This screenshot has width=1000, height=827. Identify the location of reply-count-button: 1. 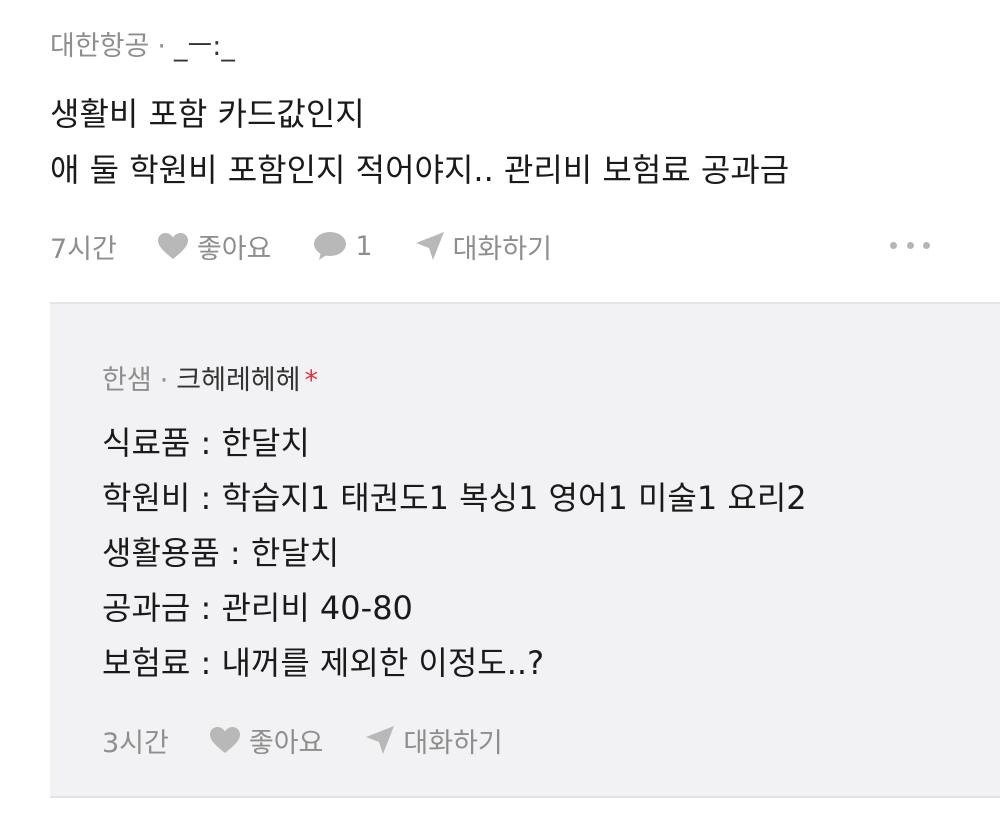
(343, 246).